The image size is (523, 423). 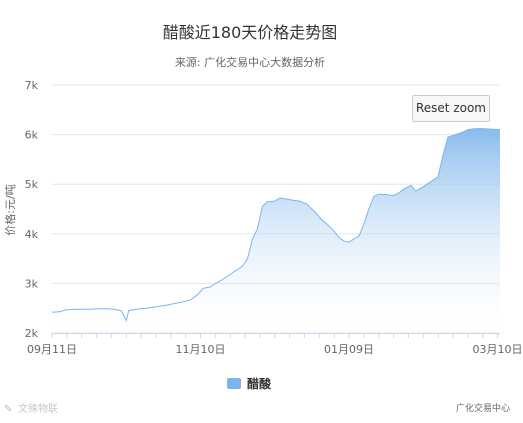 What do you see at coordinates (32, 333) in the screenshot?
I see `y-tick-label: 2k` at bounding box center [32, 333].